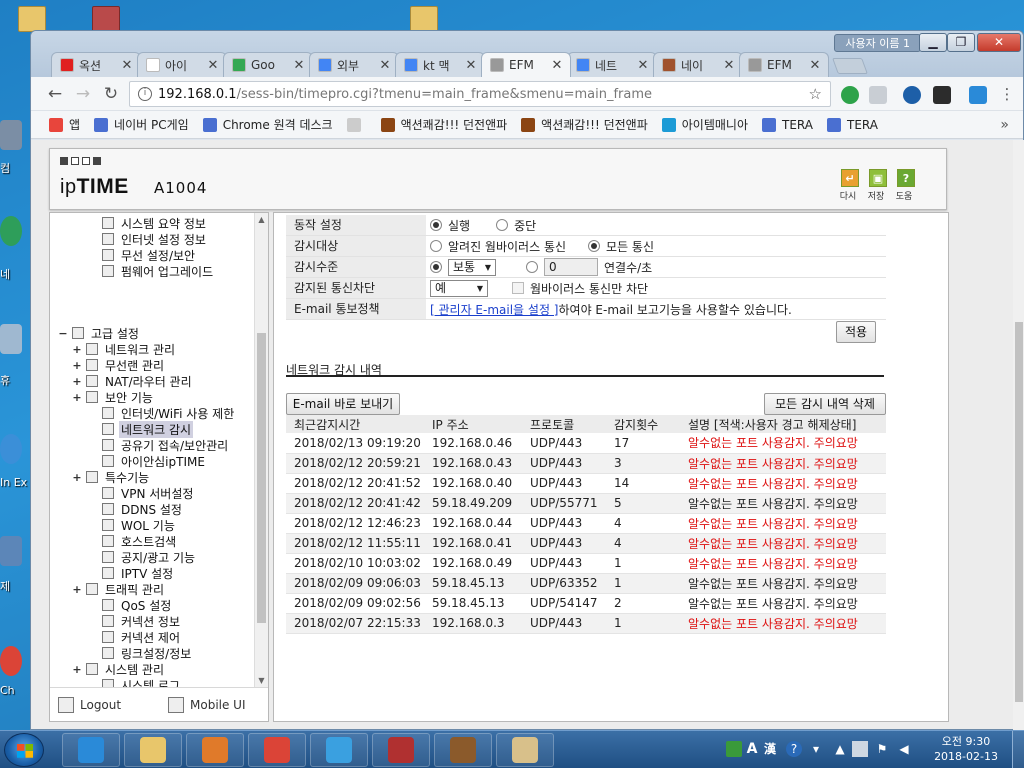  Describe the element at coordinates (215, 750) in the screenshot. I see `taskbar-media-button` at that location.